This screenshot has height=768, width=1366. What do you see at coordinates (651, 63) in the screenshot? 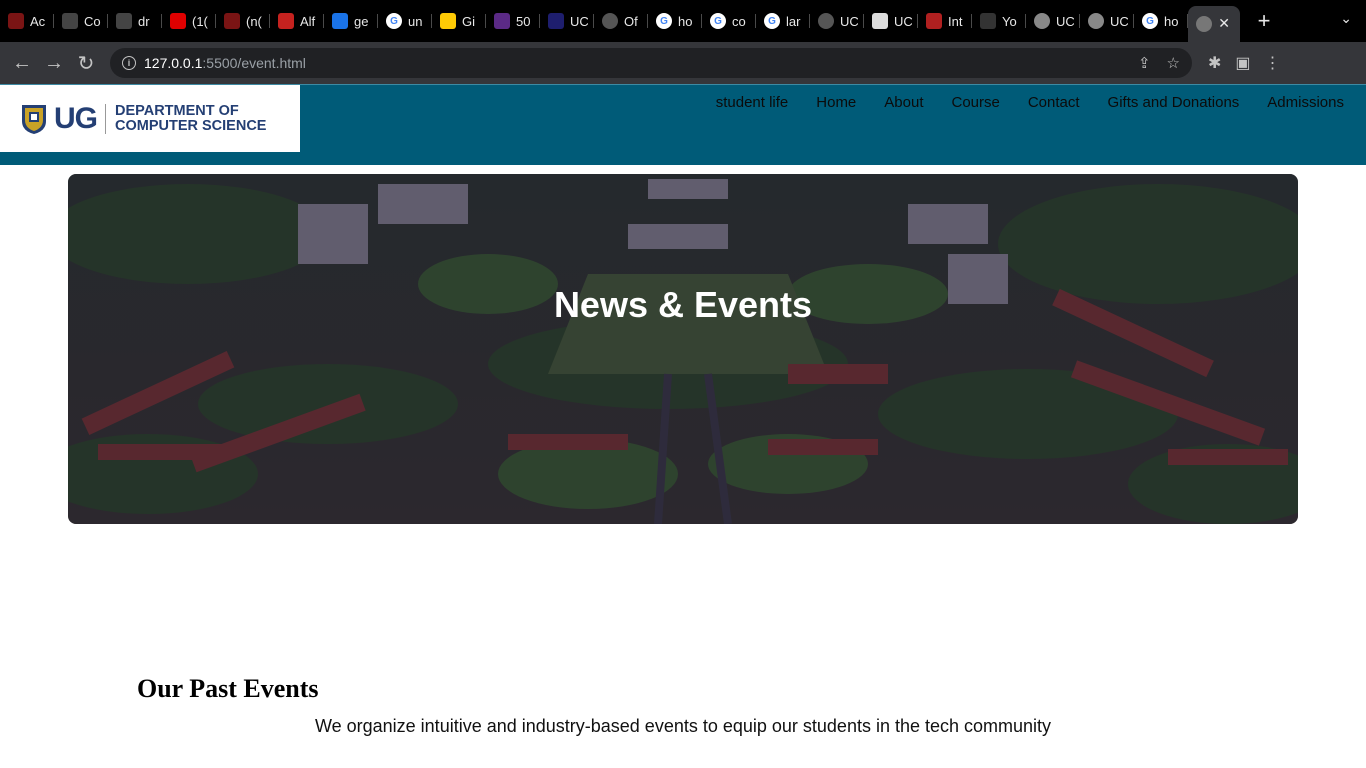
I see `address-bar: i 127.0.0.1:5500/event.html ⇪ ☆` at bounding box center [651, 63].